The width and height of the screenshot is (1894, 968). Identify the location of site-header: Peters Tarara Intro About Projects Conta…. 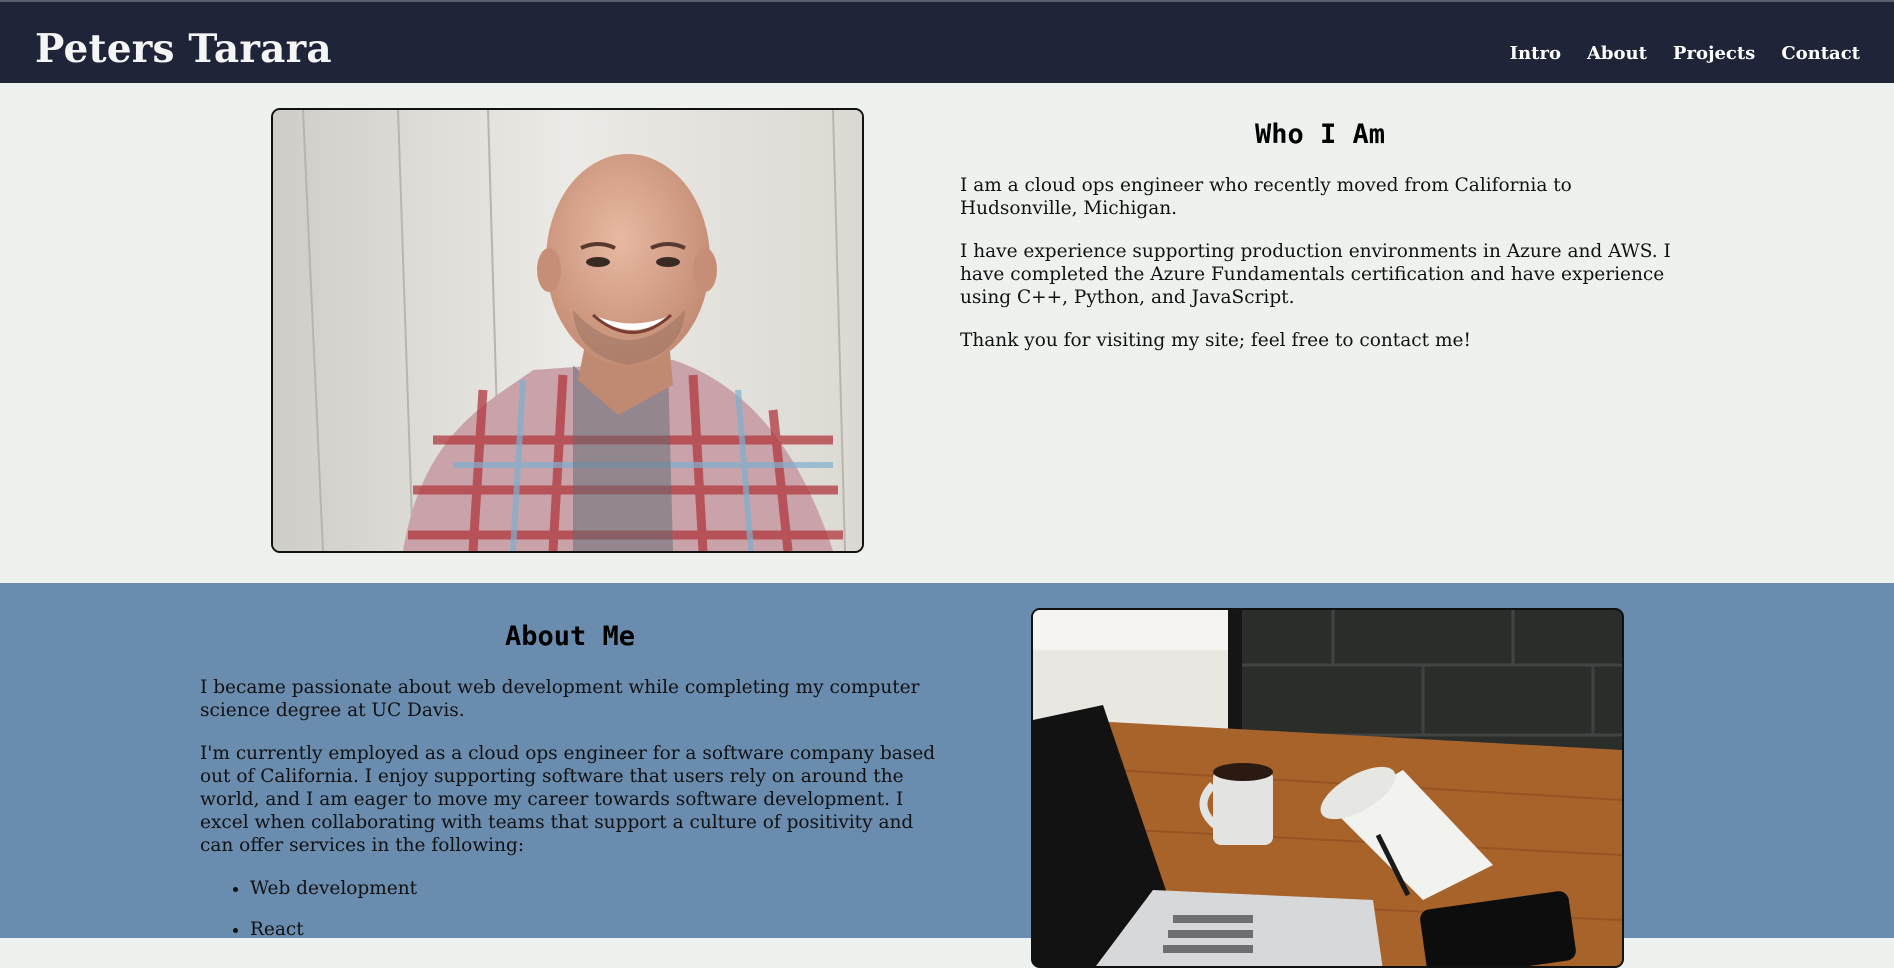
(947, 41).